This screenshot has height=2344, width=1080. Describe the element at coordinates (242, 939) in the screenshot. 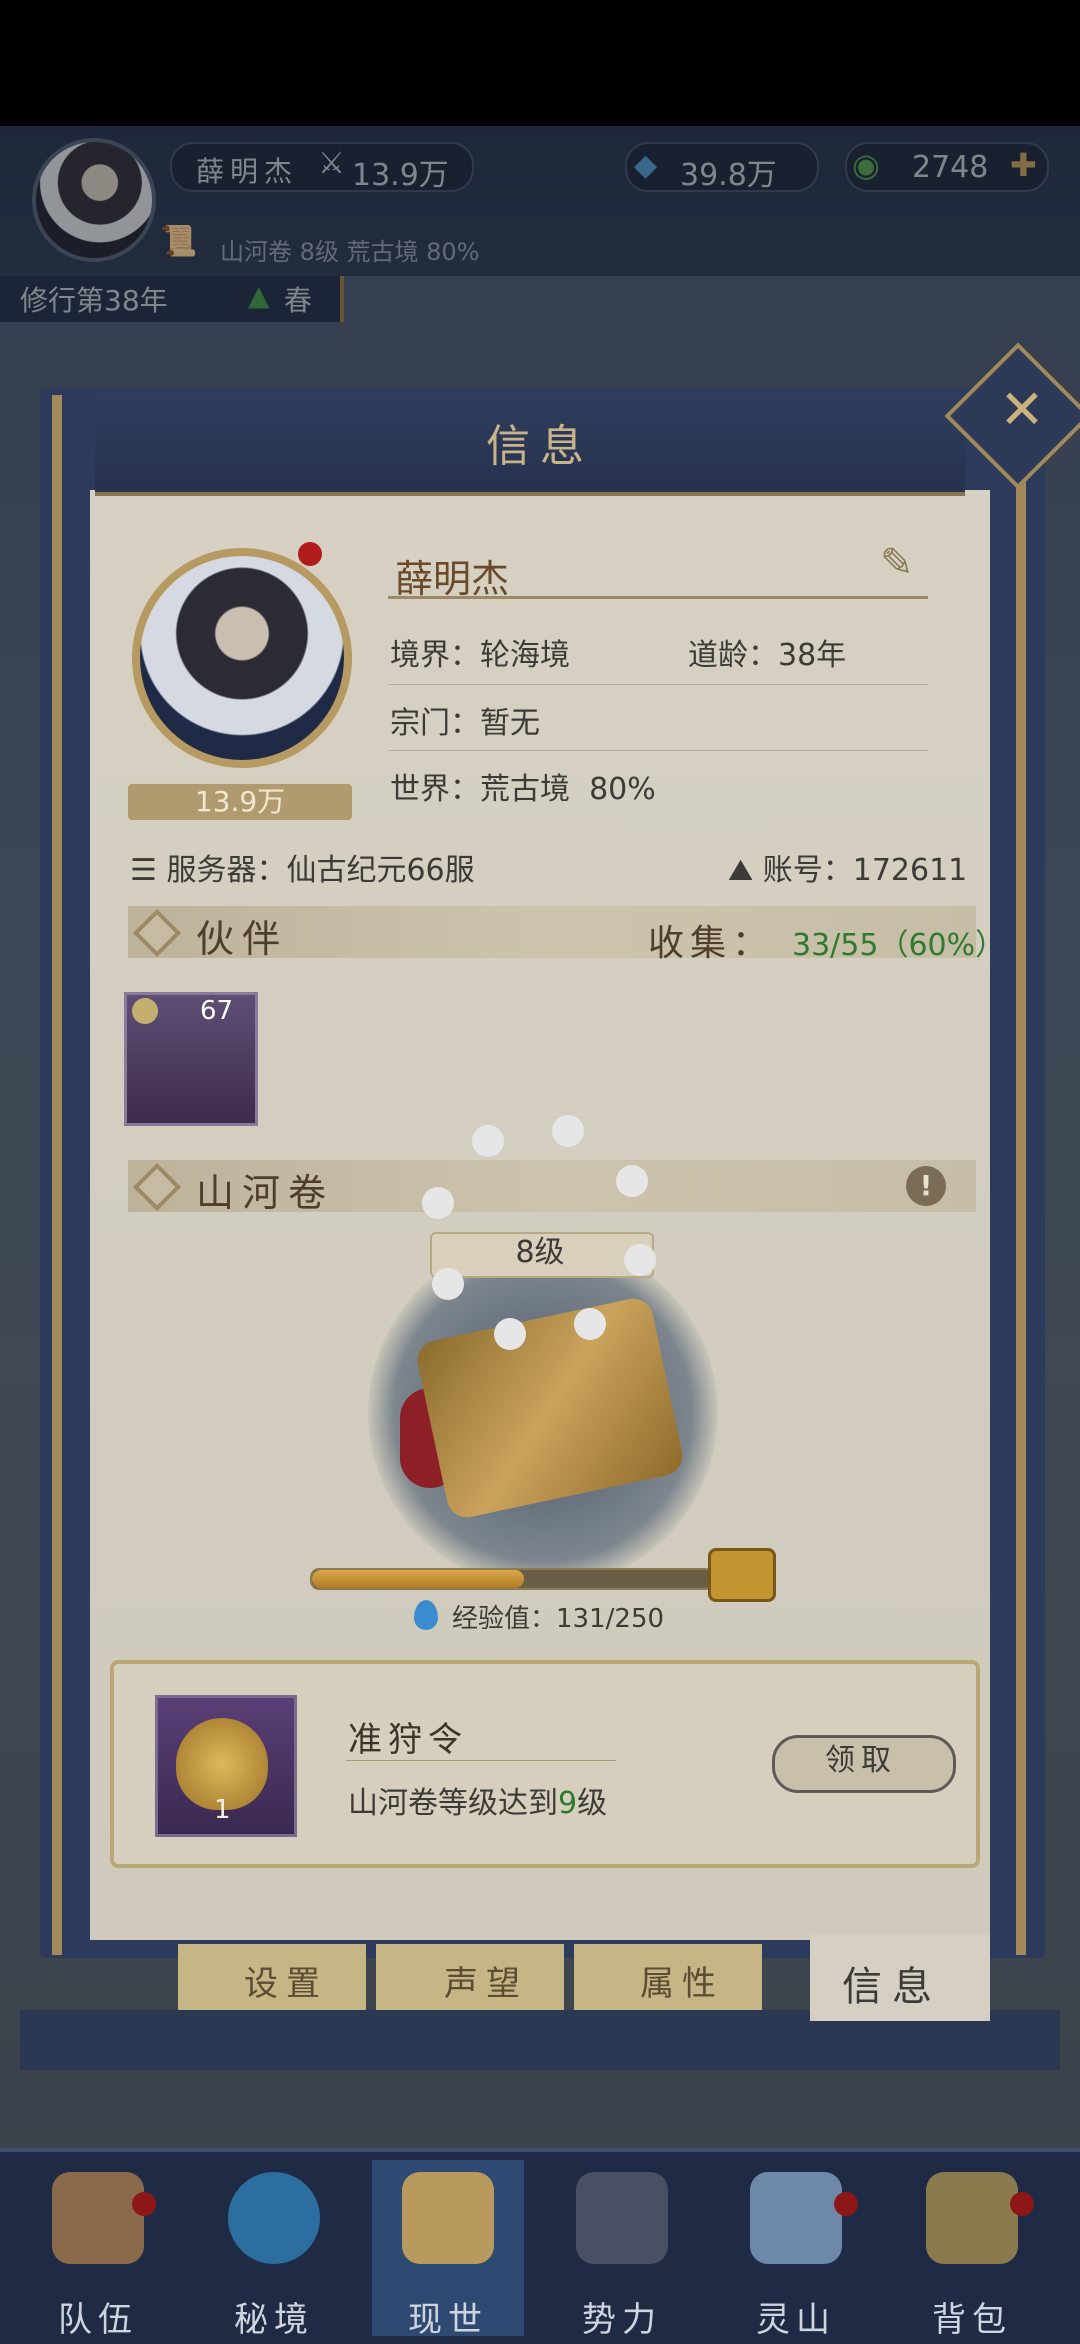

I see `companion-title: 伙伴` at that location.